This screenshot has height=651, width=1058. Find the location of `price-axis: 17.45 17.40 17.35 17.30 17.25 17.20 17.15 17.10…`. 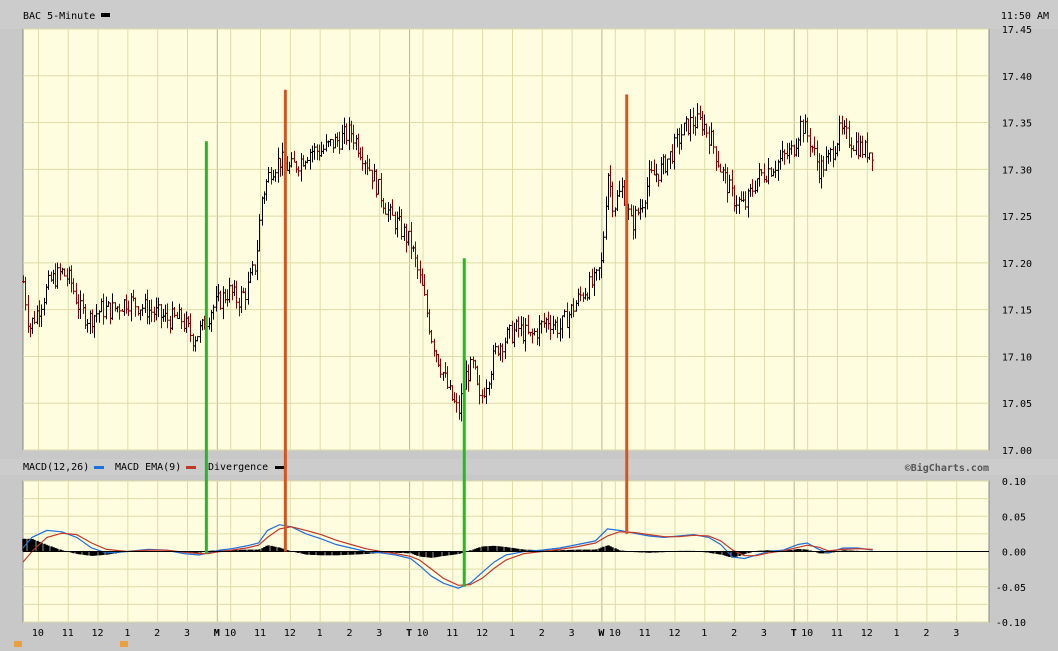

price-axis: 17.45 17.40 17.35 17.30 17.25 17.20 17.15 17.10… is located at coordinates (1017, 241).